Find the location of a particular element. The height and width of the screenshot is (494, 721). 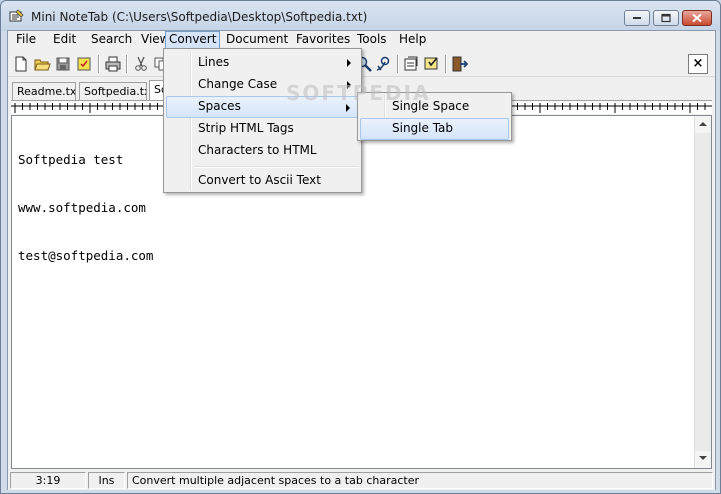

chevron-down-icon is located at coordinates (703, 458).